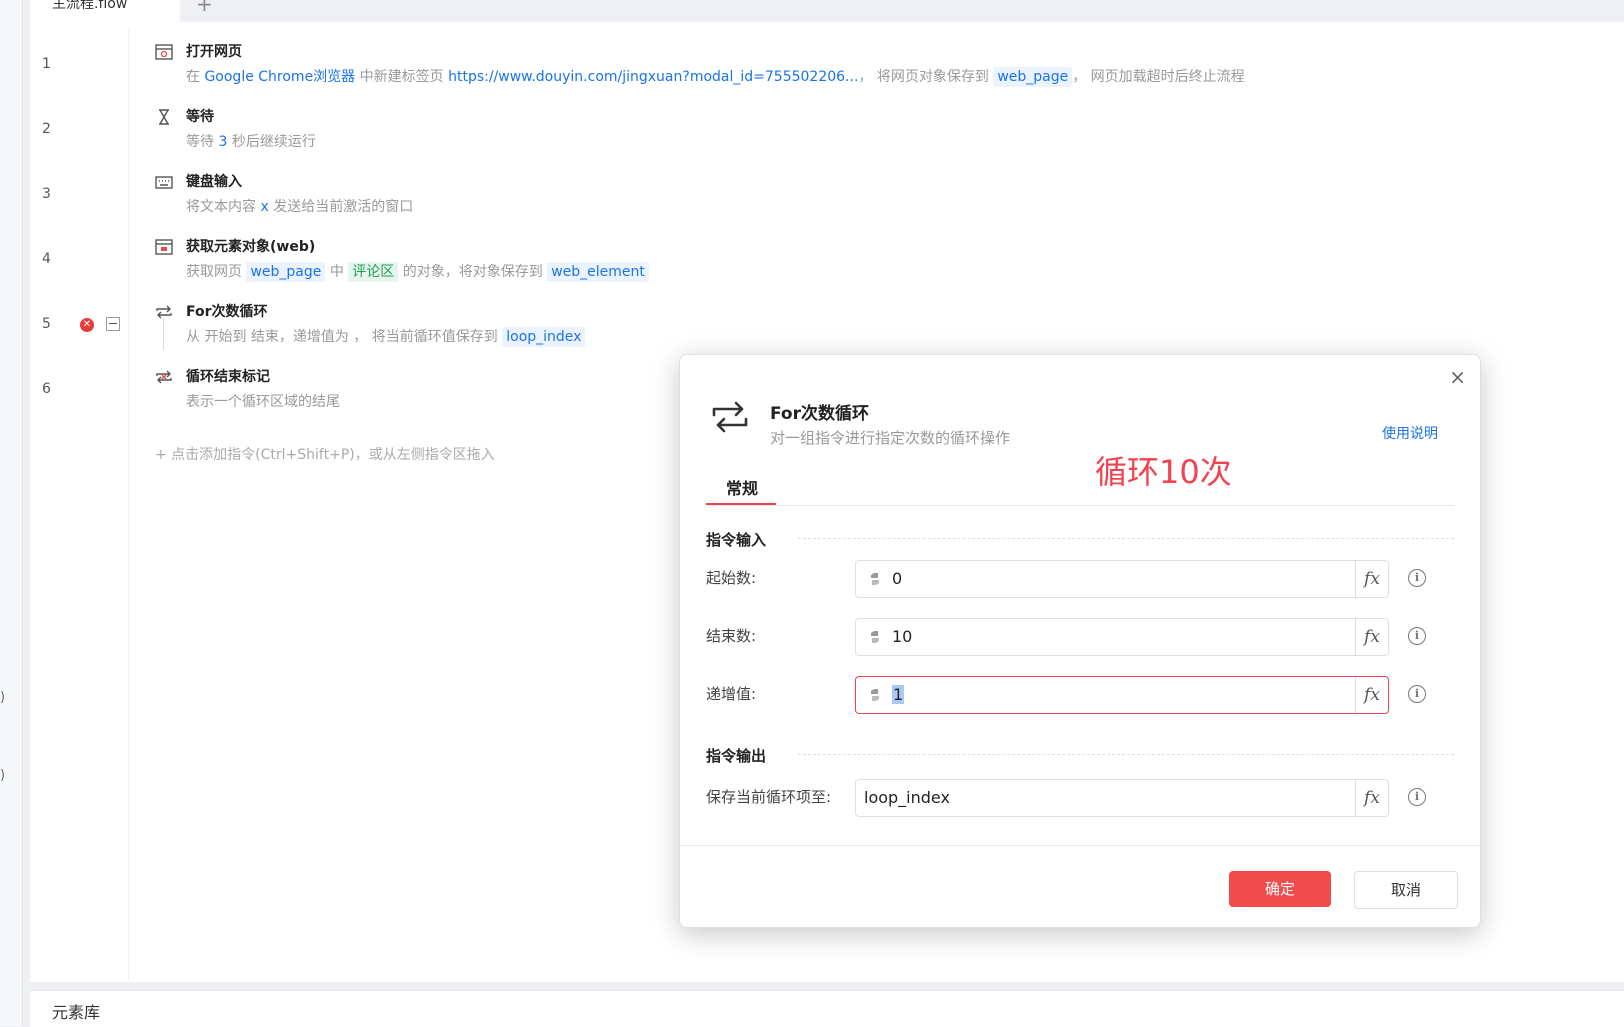  Describe the element at coordinates (1410, 433) in the screenshot. I see `help-link: 使用说明` at that location.